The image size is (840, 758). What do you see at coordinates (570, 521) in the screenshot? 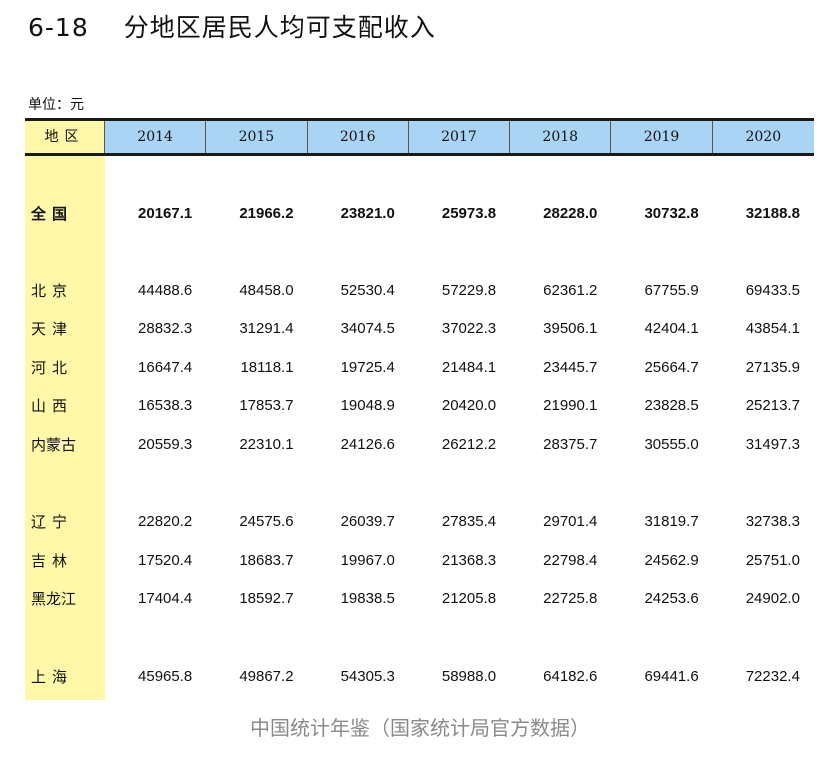
I see `income-value: 29701.4` at bounding box center [570, 521].